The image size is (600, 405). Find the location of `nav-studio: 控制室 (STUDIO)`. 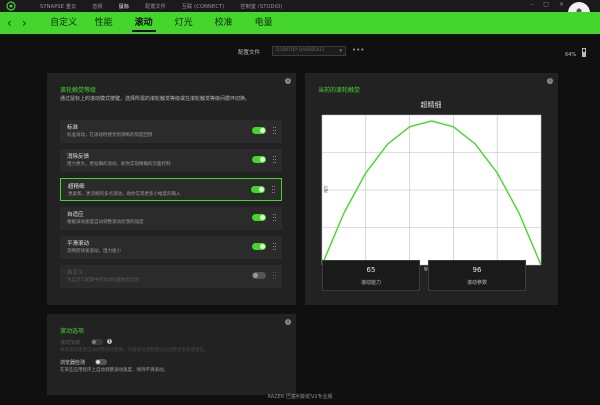

nav-studio: 控制室 (STUDIO) is located at coordinates (261, 6).